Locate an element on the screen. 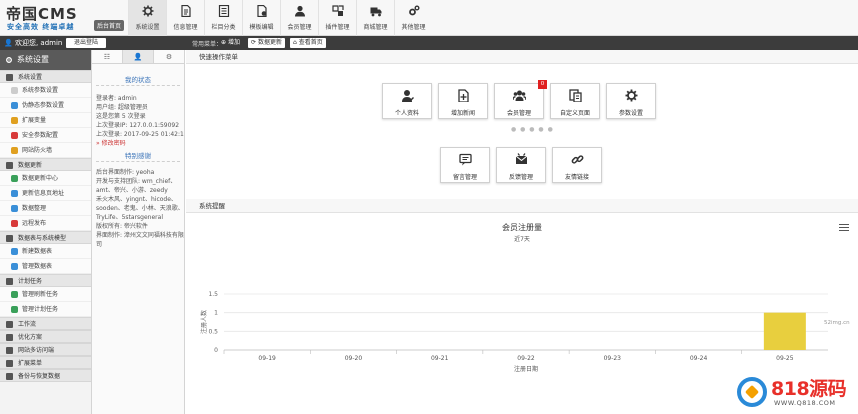 This screenshot has height=414, width=858. sidebar-group: 系统设置 is located at coordinates (45, 76).